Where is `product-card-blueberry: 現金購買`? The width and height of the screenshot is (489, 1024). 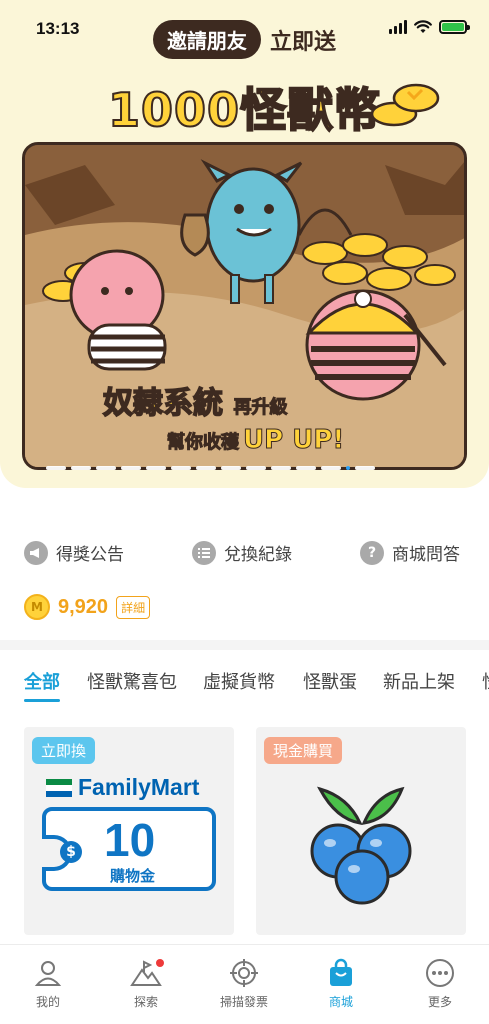 product-card-blueberry: 現金購買 is located at coordinates (361, 831).